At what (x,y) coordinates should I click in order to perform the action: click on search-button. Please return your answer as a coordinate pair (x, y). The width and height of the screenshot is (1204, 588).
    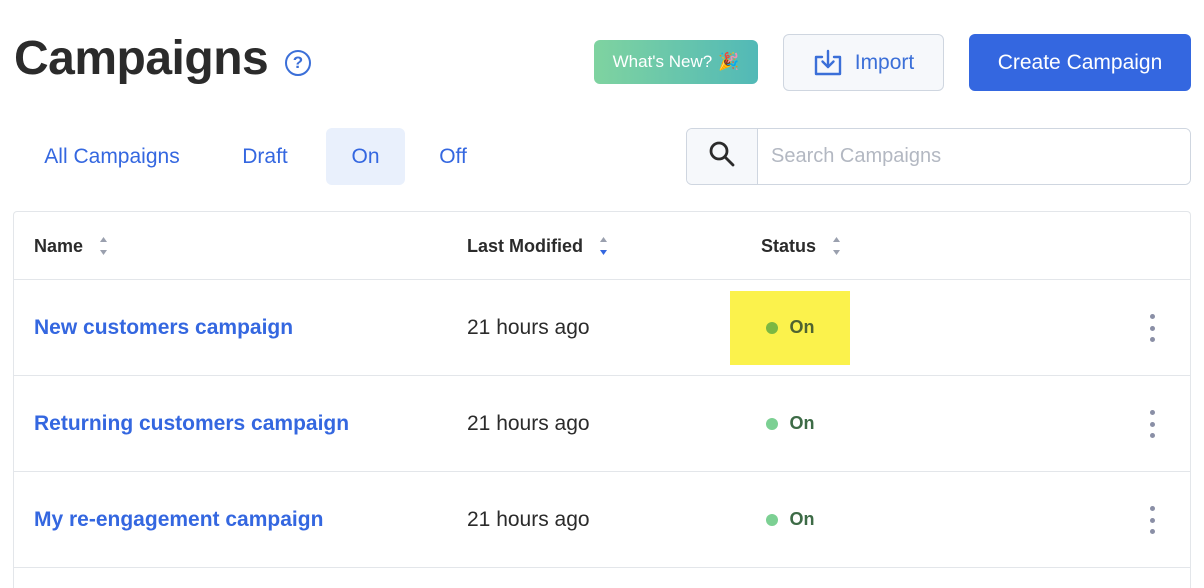
    Looking at the image, I should click on (722, 156).